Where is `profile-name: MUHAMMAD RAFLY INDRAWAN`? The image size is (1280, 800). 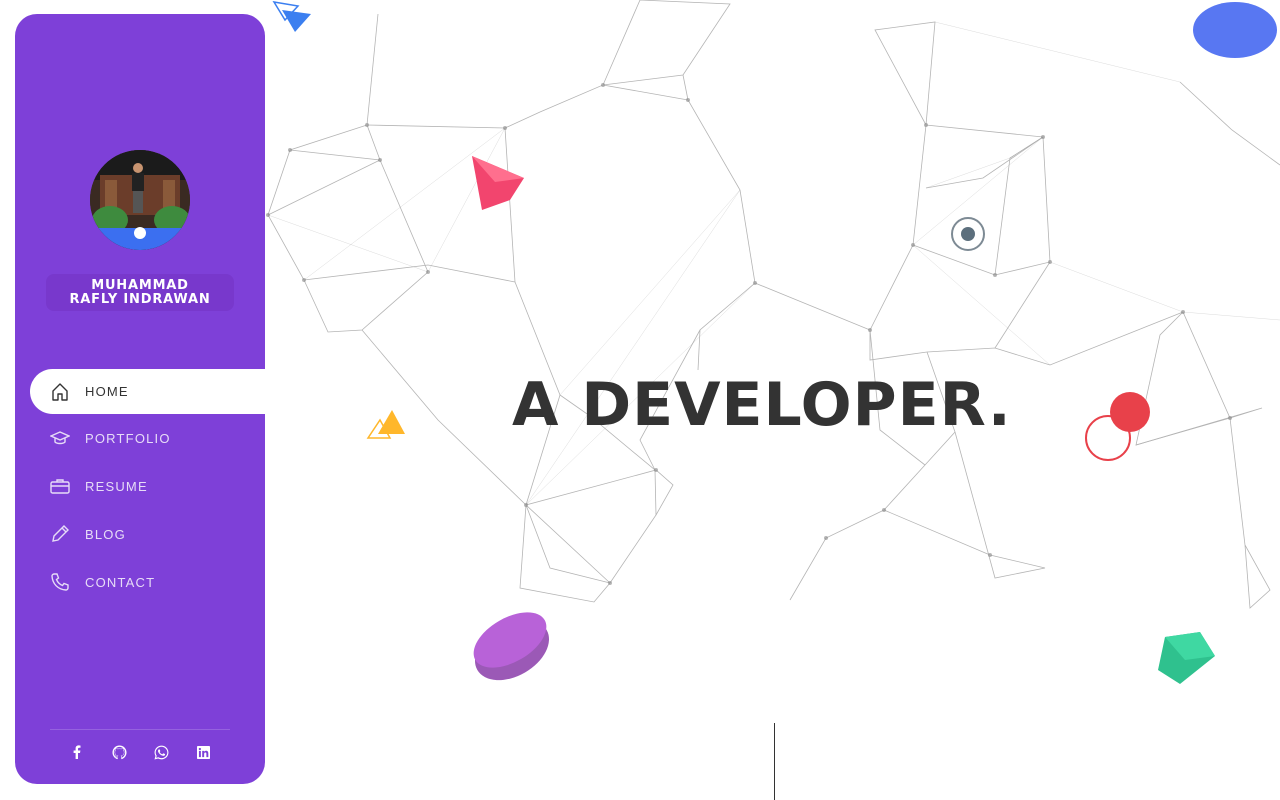 profile-name: MUHAMMAD RAFLY INDRAWAN is located at coordinates (140, 292).